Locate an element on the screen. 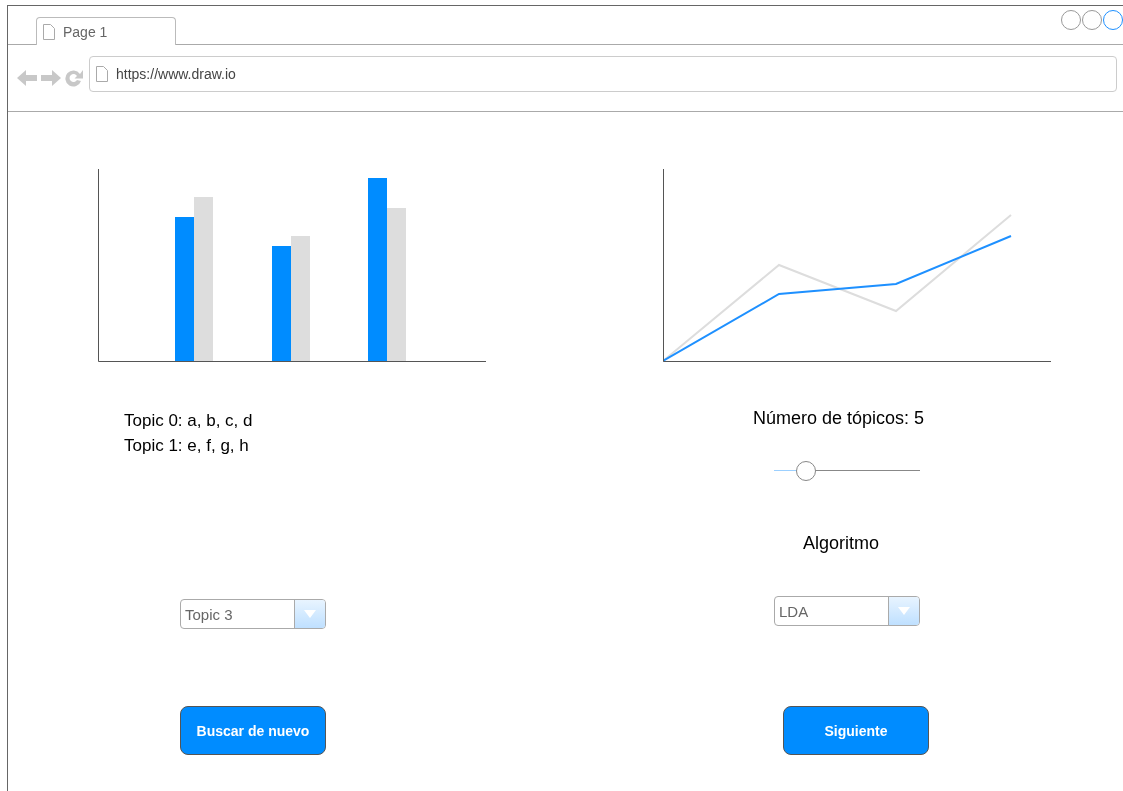 The height and width of the screenshot is (791, 1123). topics-count-label: Número de tópicos: 5 is located at coordinates (839, 418).